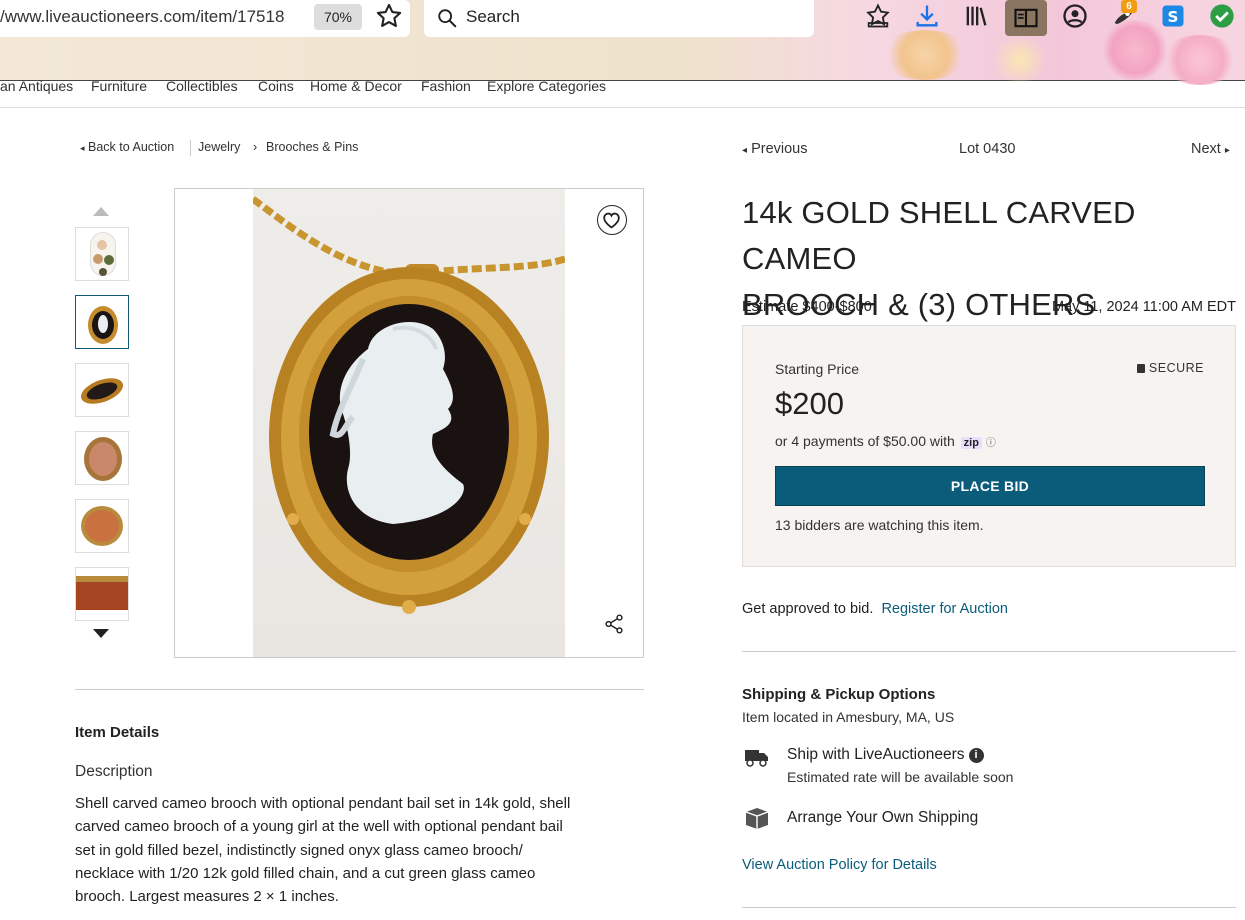  Describe the element at coordinates (390, 17) in the screenshot. I see `bookmark-star-icon` at that location.